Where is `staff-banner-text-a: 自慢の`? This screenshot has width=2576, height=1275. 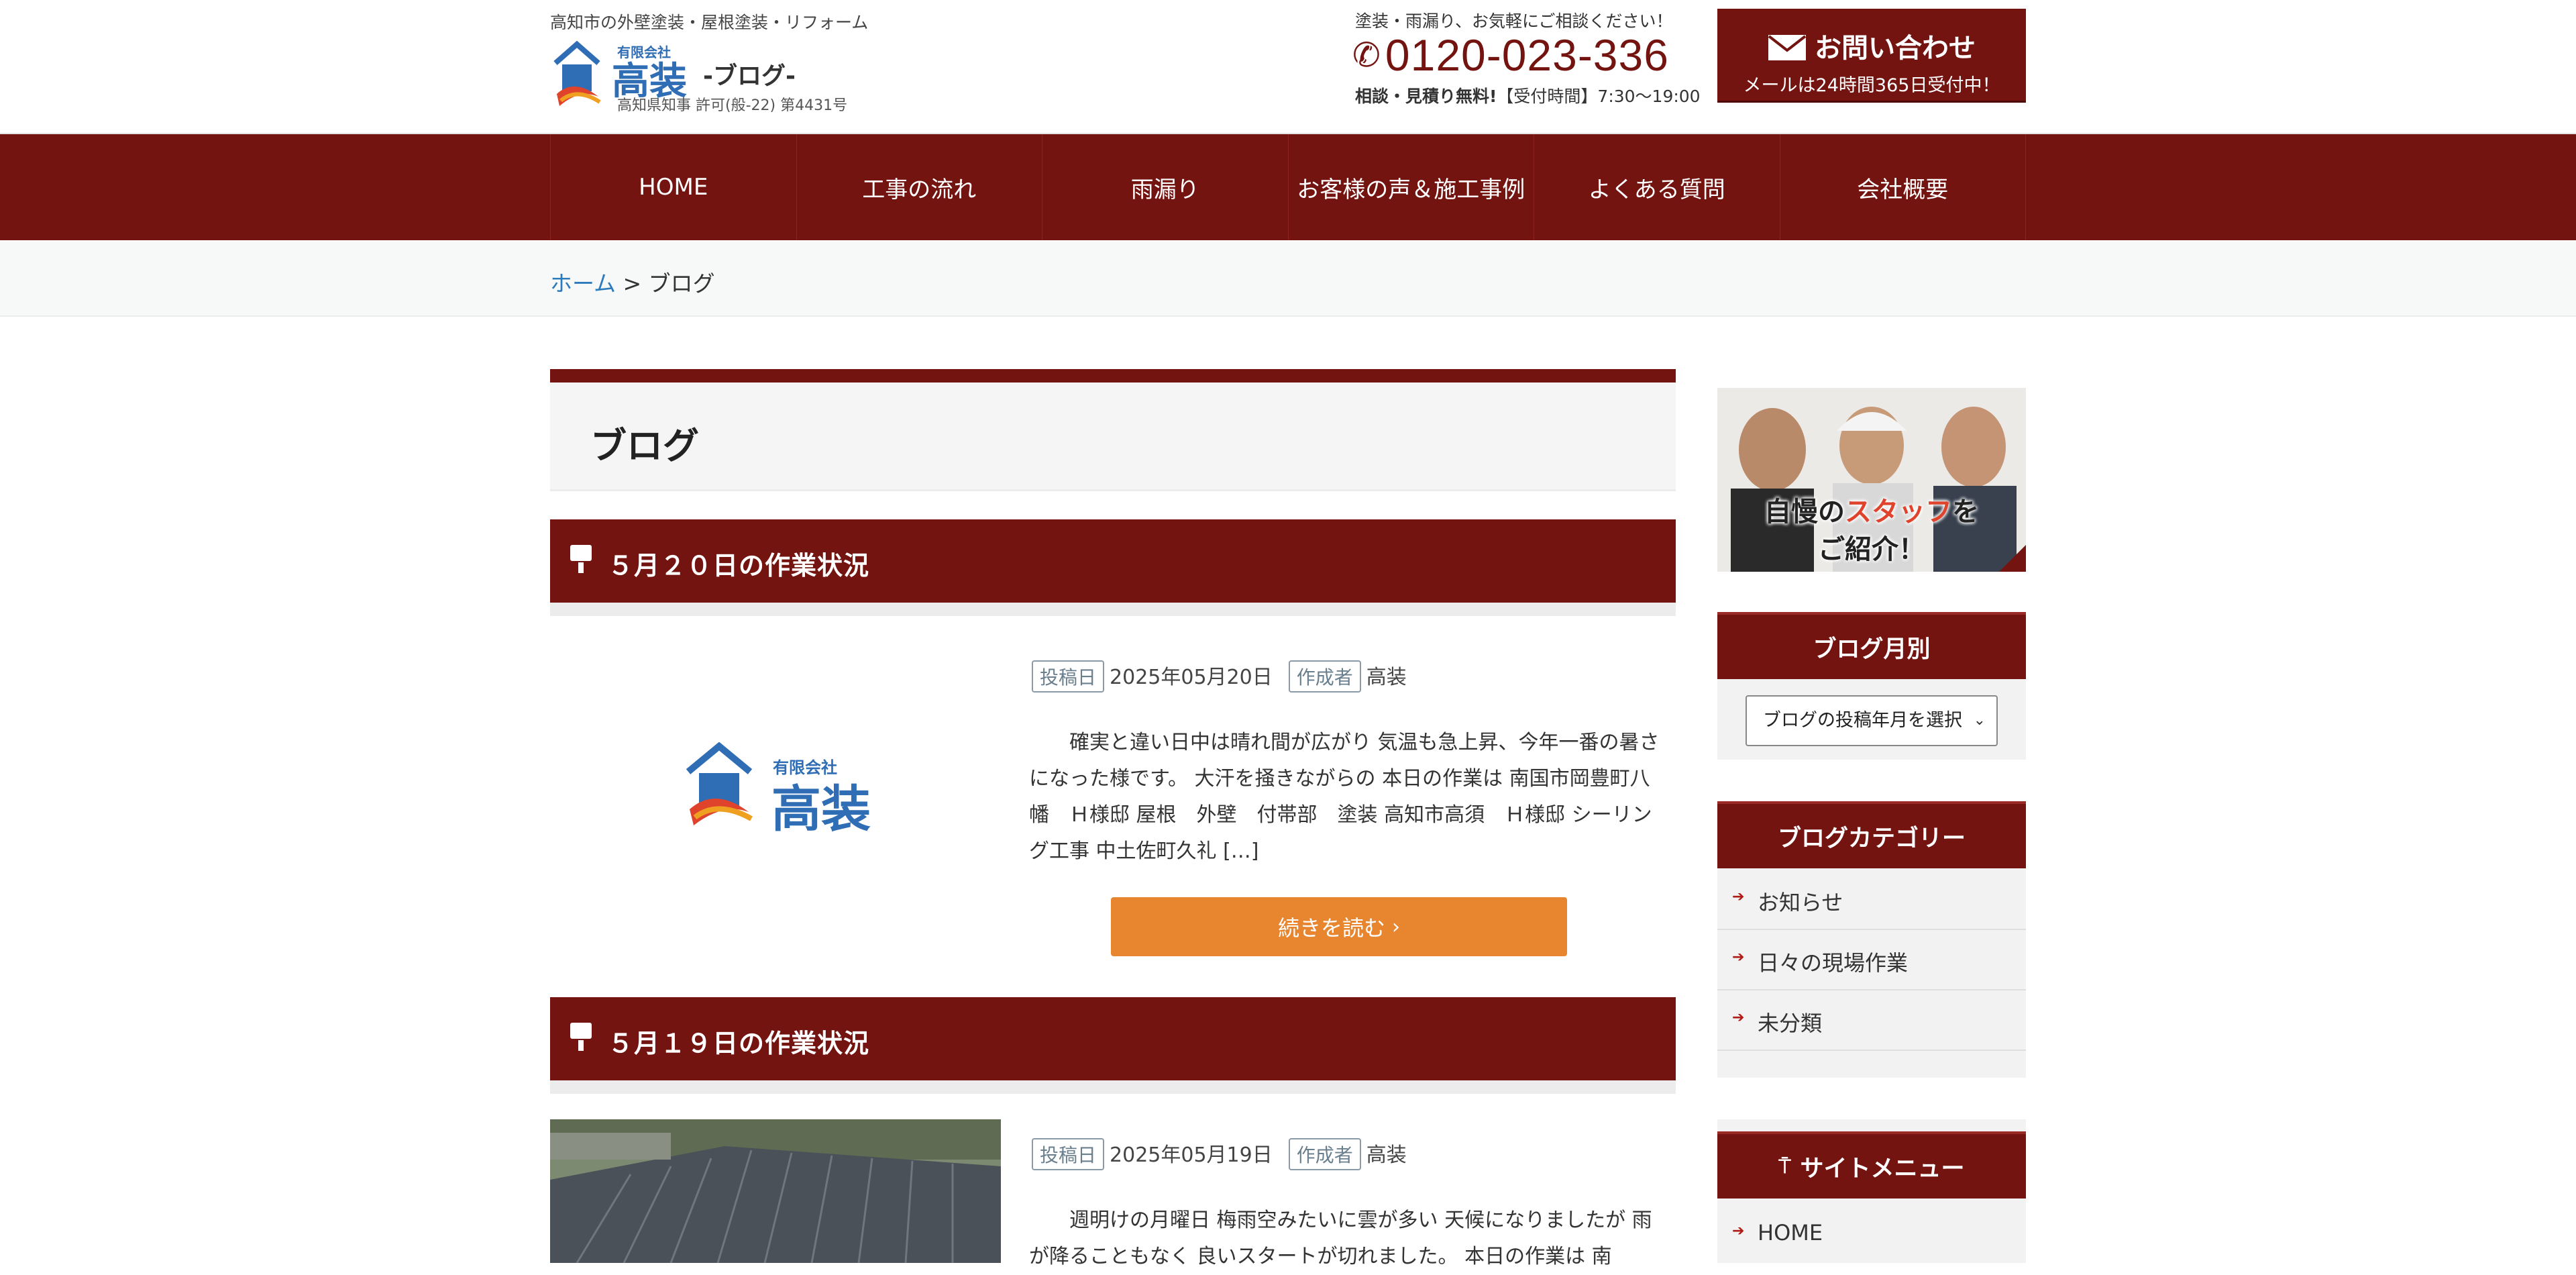 staff-banner-text-a: 自慢の is located at coordinates (1804, 512).